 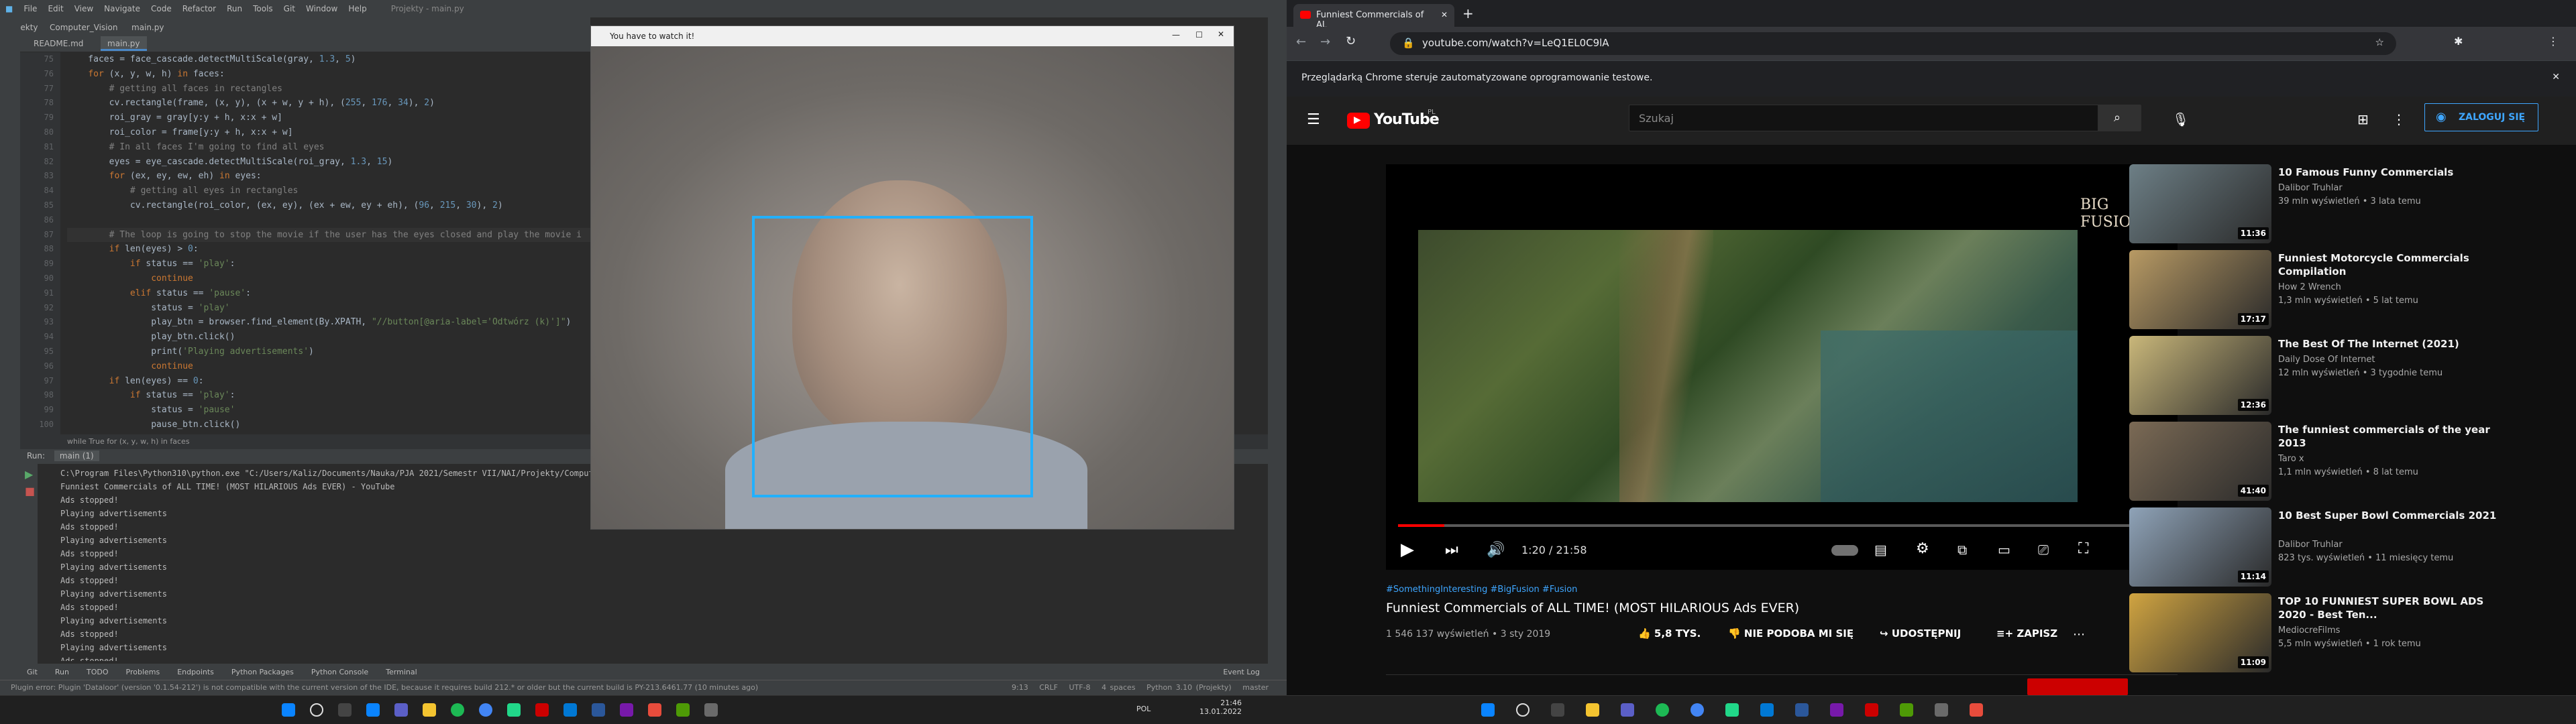 I want to click on next-icon: ⏭, so click(x=1451, y=550).